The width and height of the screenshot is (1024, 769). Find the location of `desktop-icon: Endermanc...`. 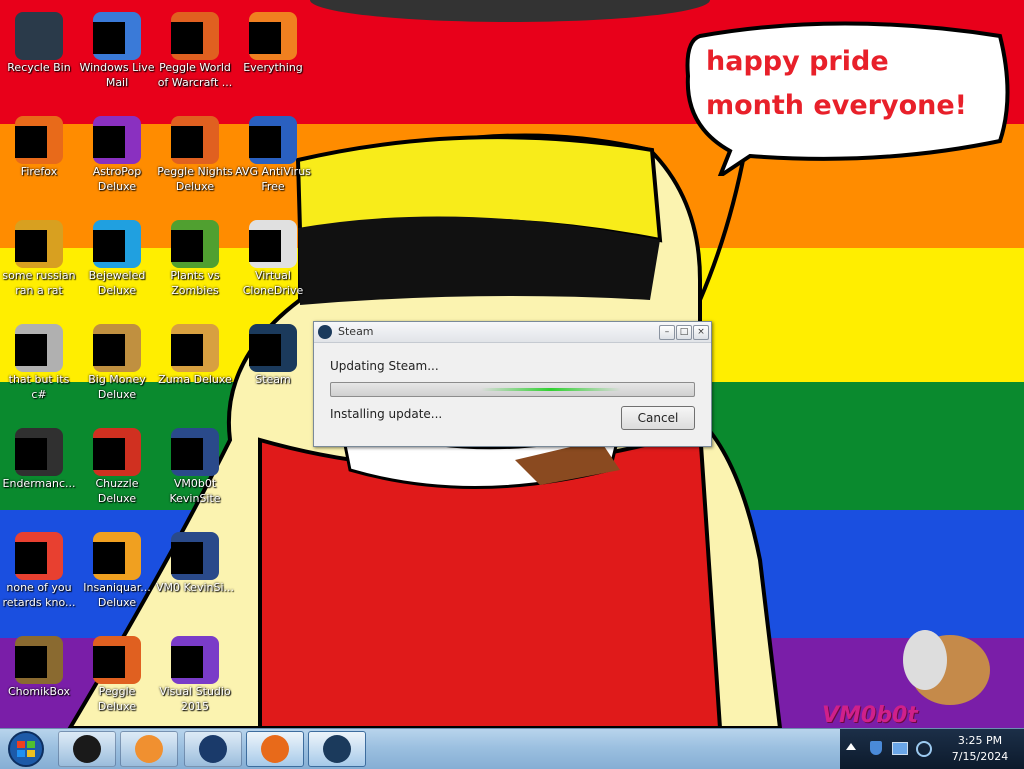

desktop-icon: Endermanc... is located at coordinates (39, 474).